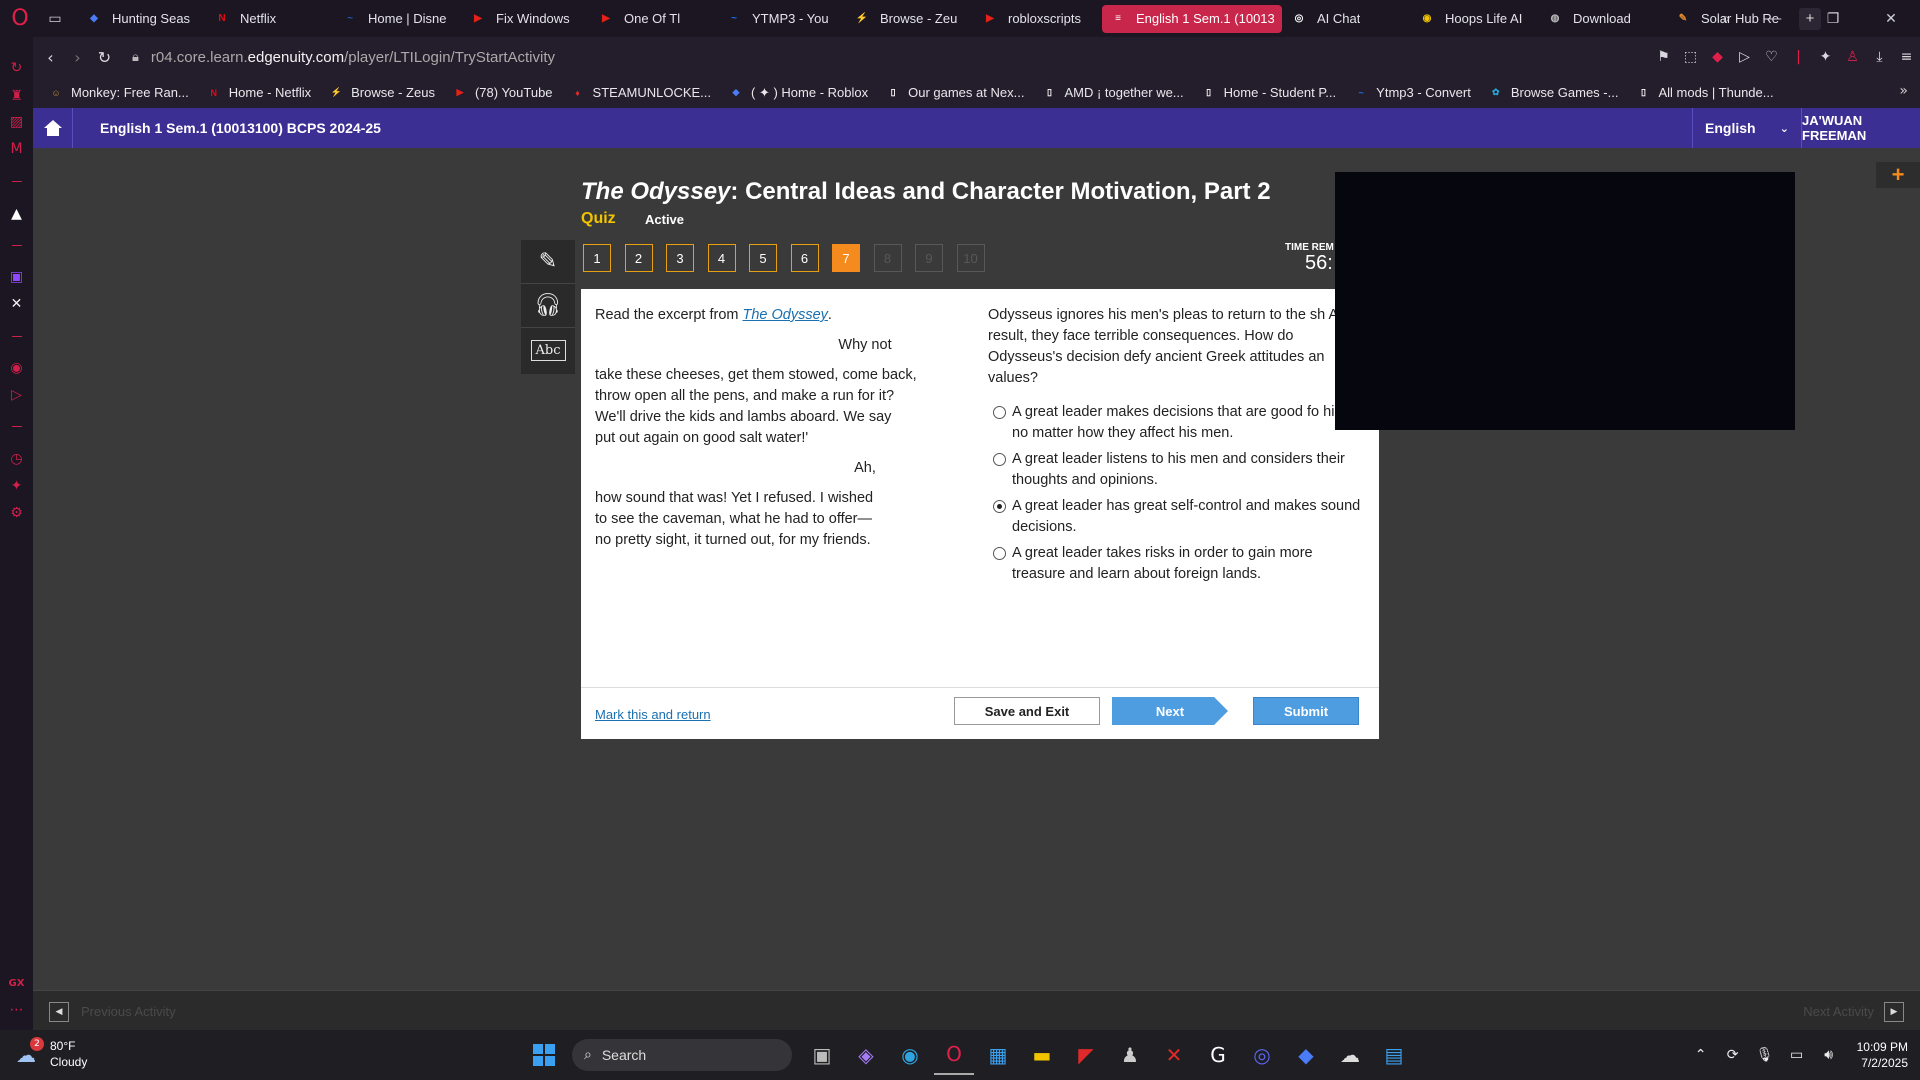  I want to click on browser-tab: N Netflix, so click(269, 19).